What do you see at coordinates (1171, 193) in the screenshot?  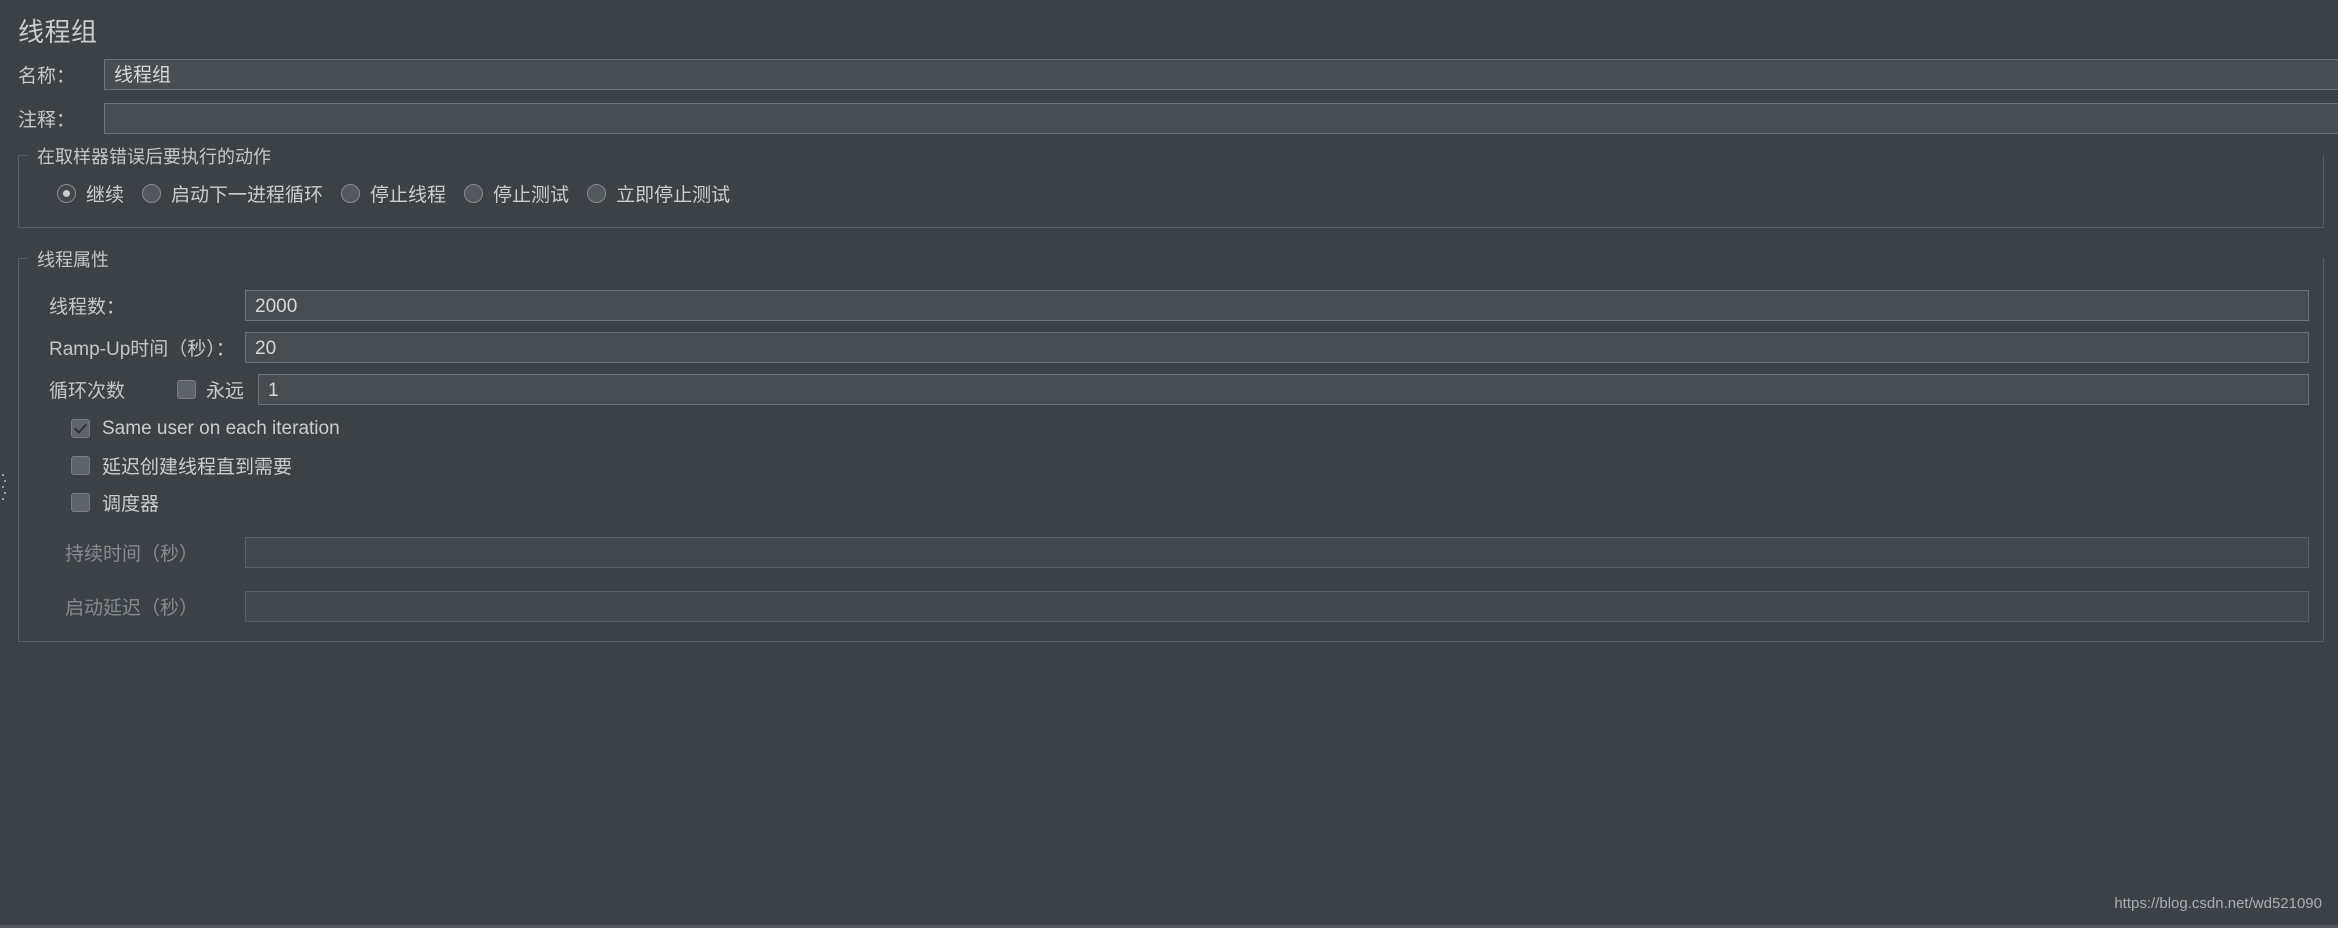 I see `error-action-radio-row: 继续 启动下一进程循环 停止线程 停止测试 立即停止测试` at bounding box center [1171, 193].